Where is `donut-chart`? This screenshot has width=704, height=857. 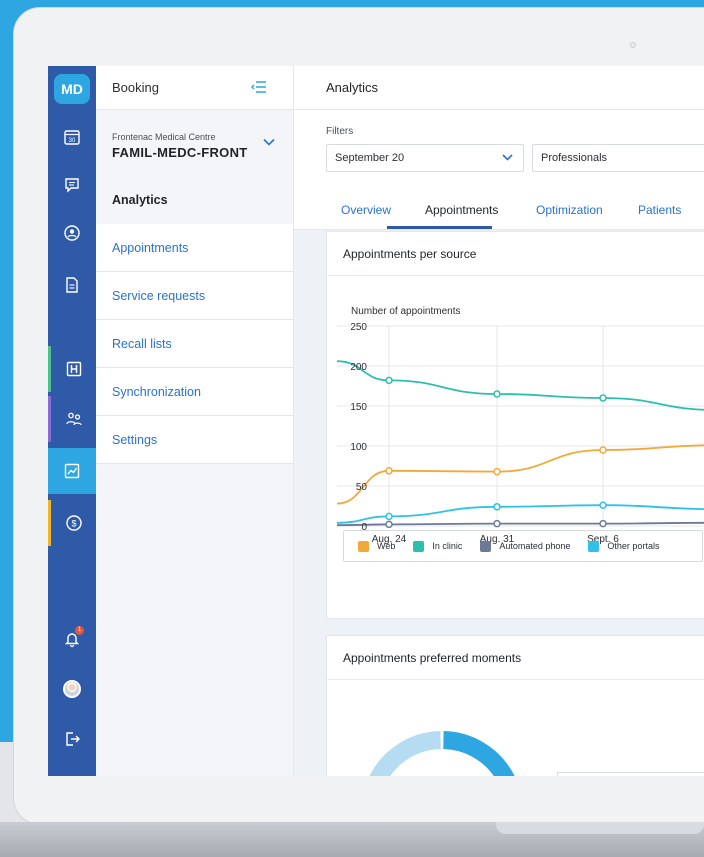 donut-chart is located at coordinates (442, 753).